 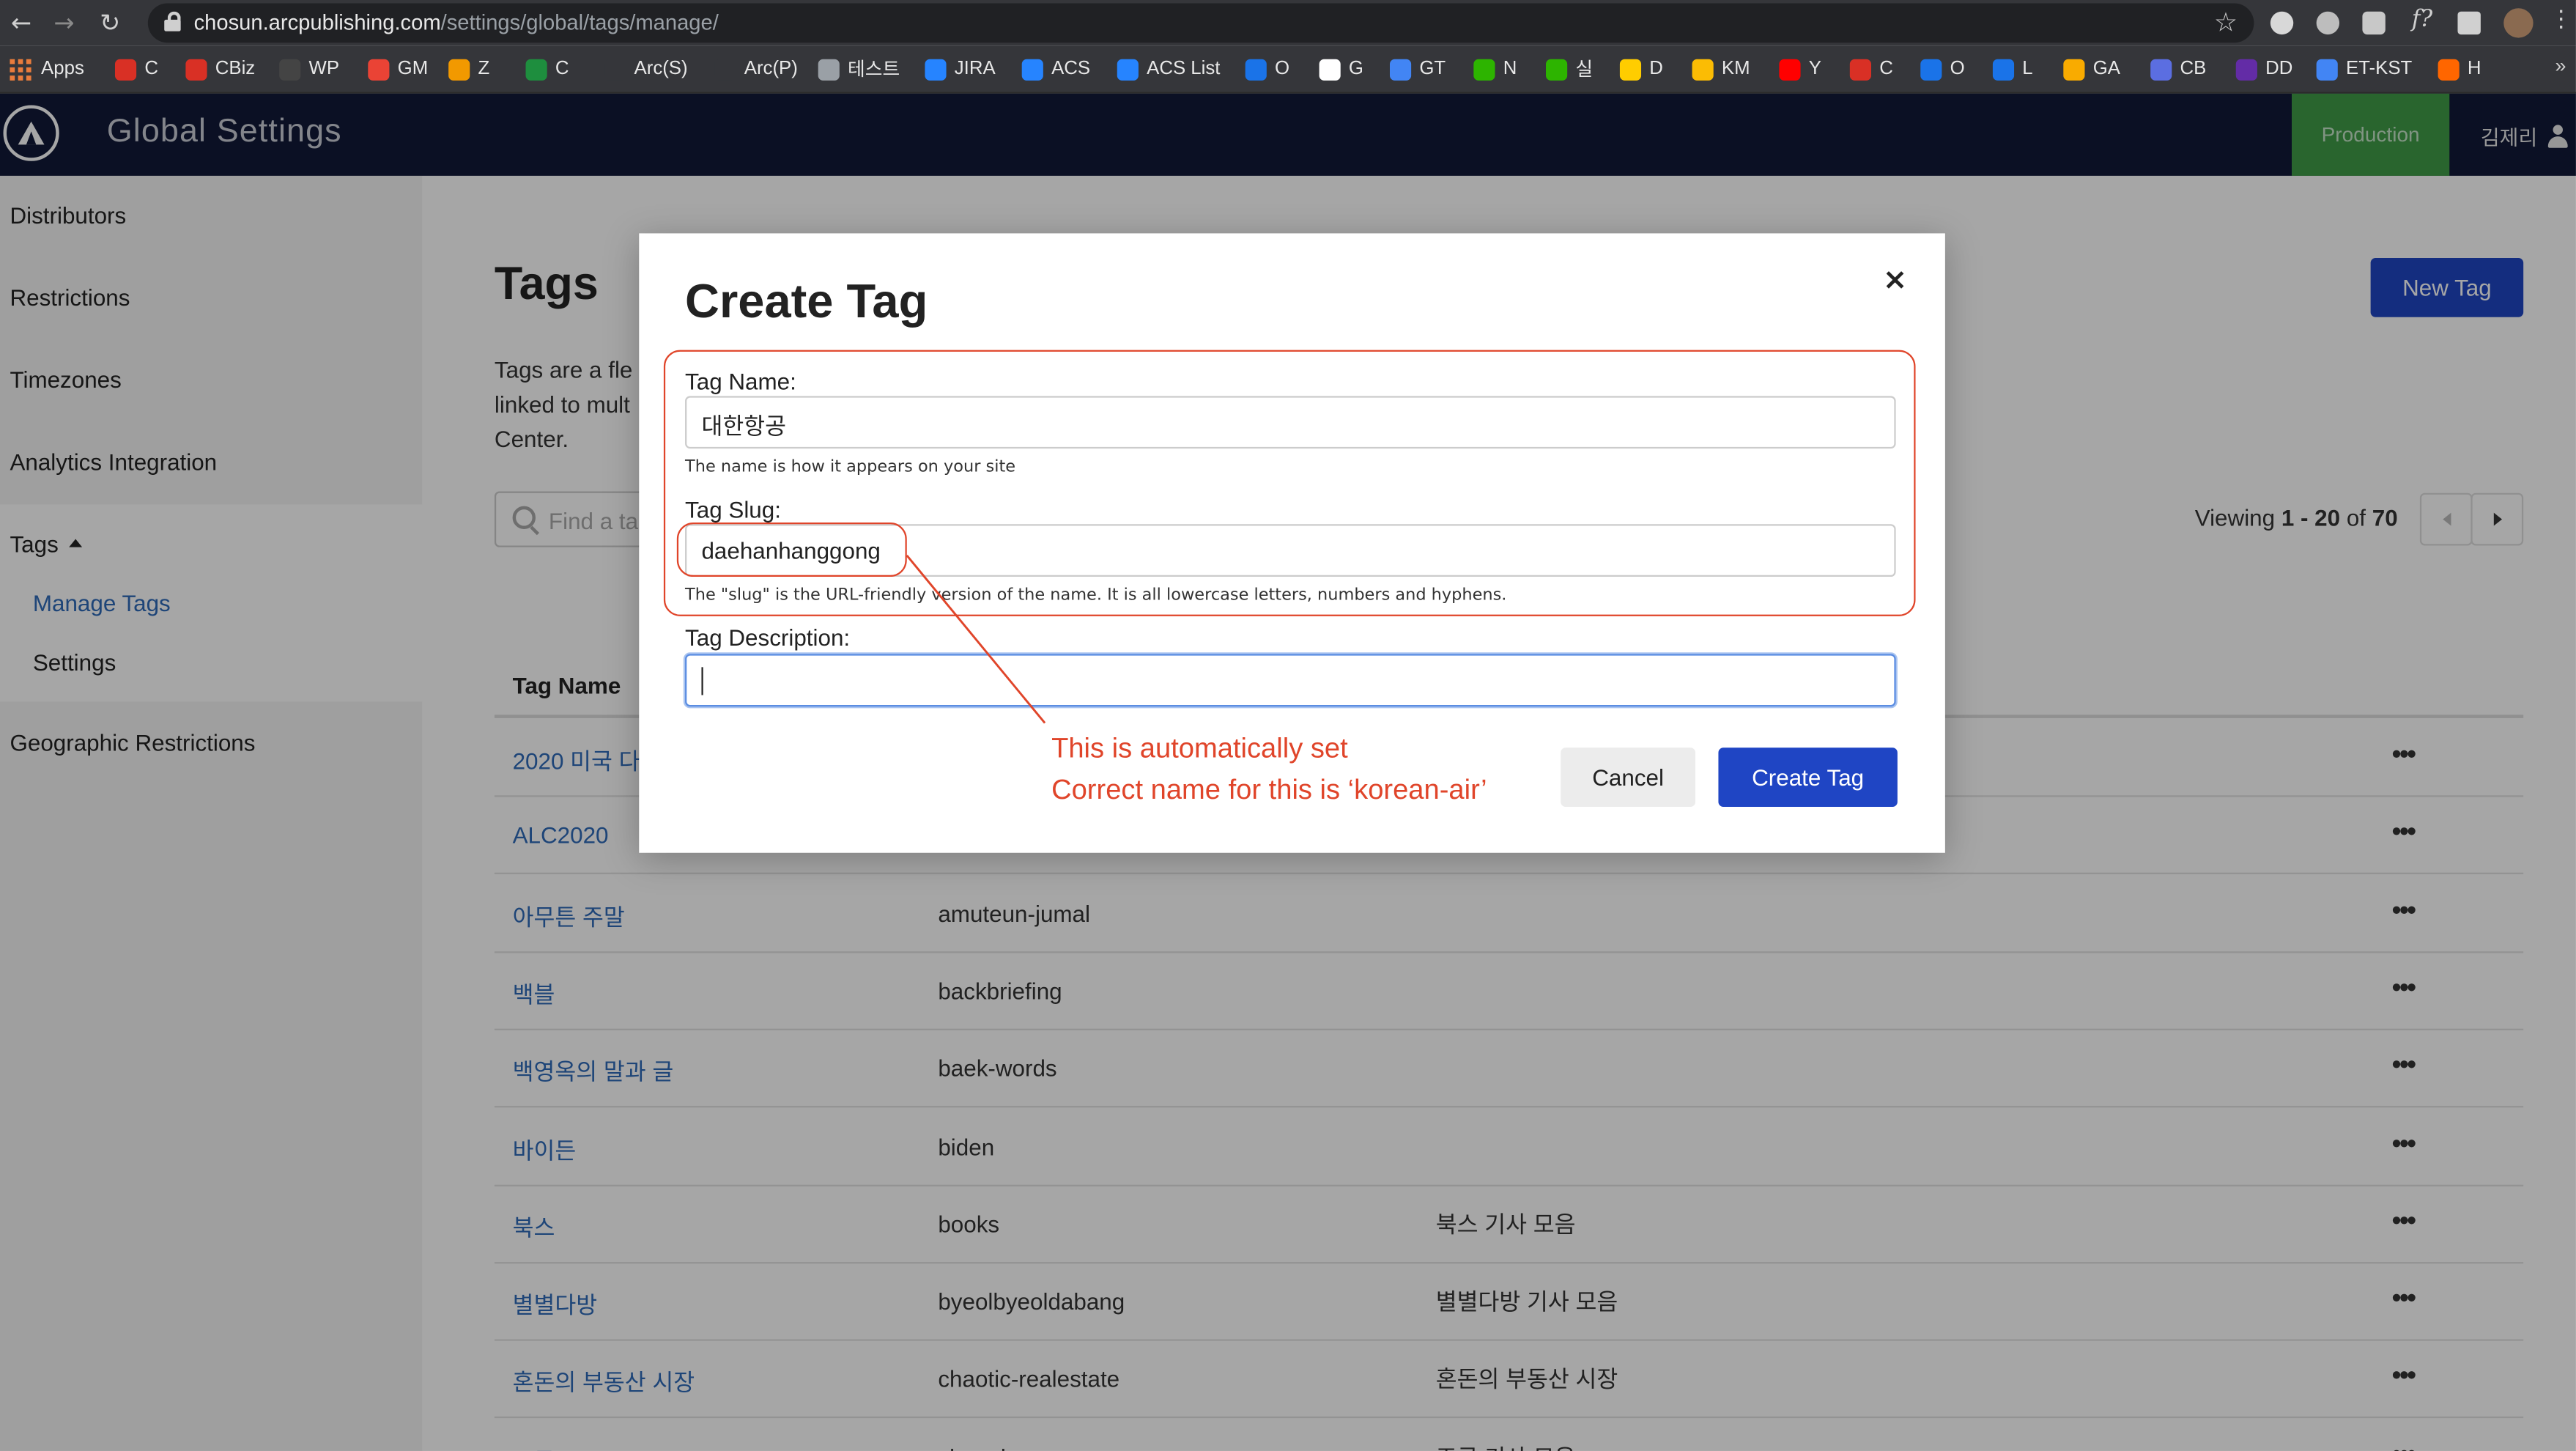 I want to click on bookmark-item: 테스트, so click(x=859, y=69).